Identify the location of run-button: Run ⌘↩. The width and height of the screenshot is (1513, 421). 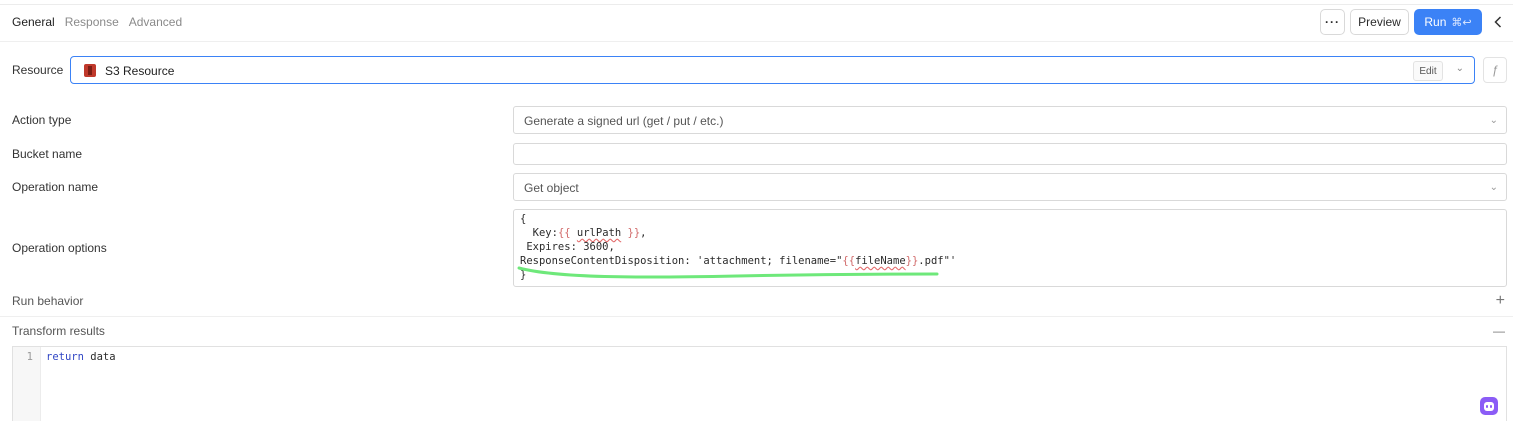
(1448, 22).